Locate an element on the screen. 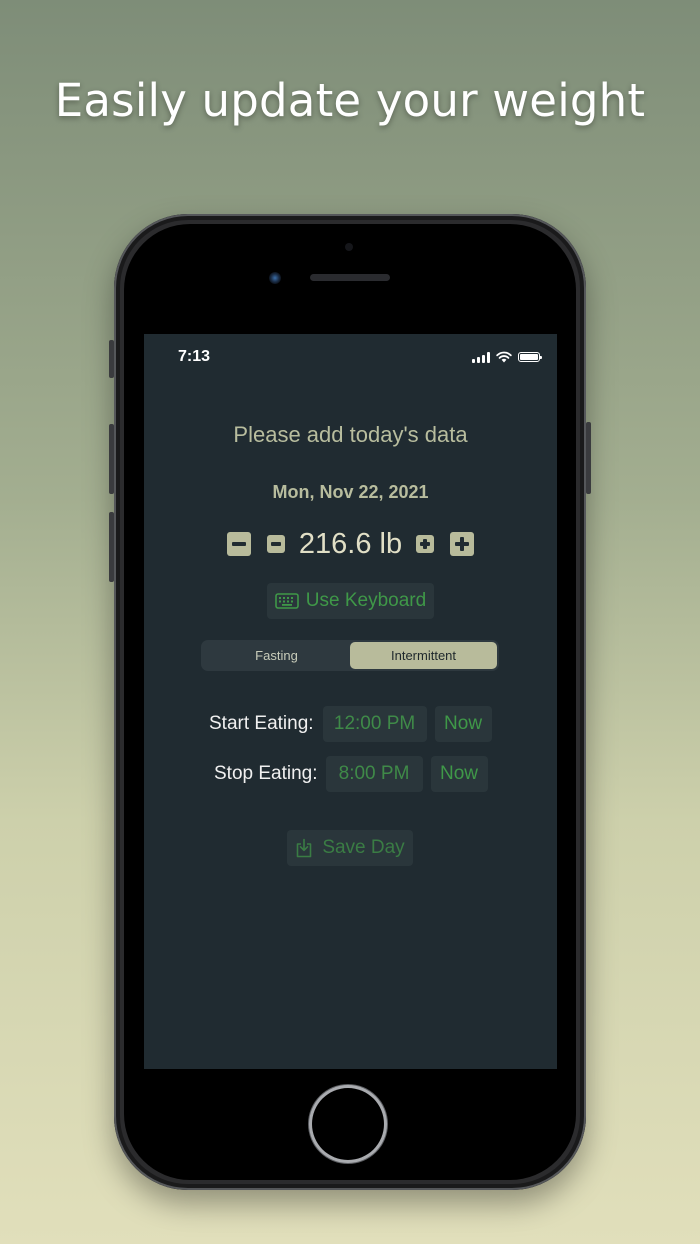 This screenshot has height=1244, width=700. front-camera is located at coordinates (275, 278).